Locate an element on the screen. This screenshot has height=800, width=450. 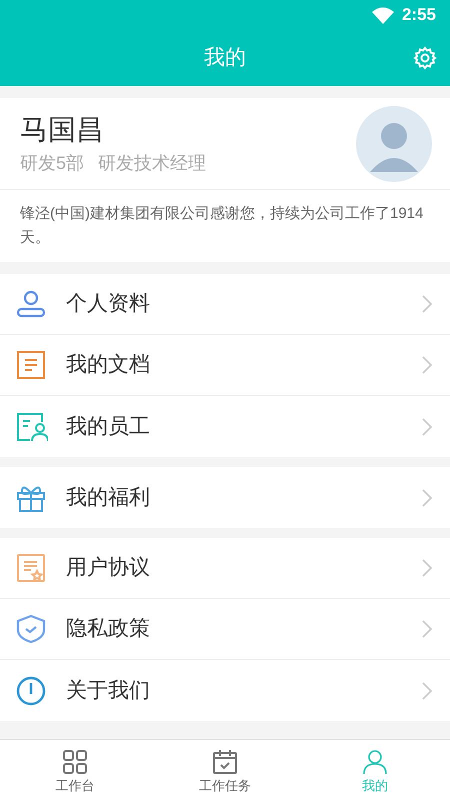
tab-item: 工作任务 is located at coordinates (225, 770).